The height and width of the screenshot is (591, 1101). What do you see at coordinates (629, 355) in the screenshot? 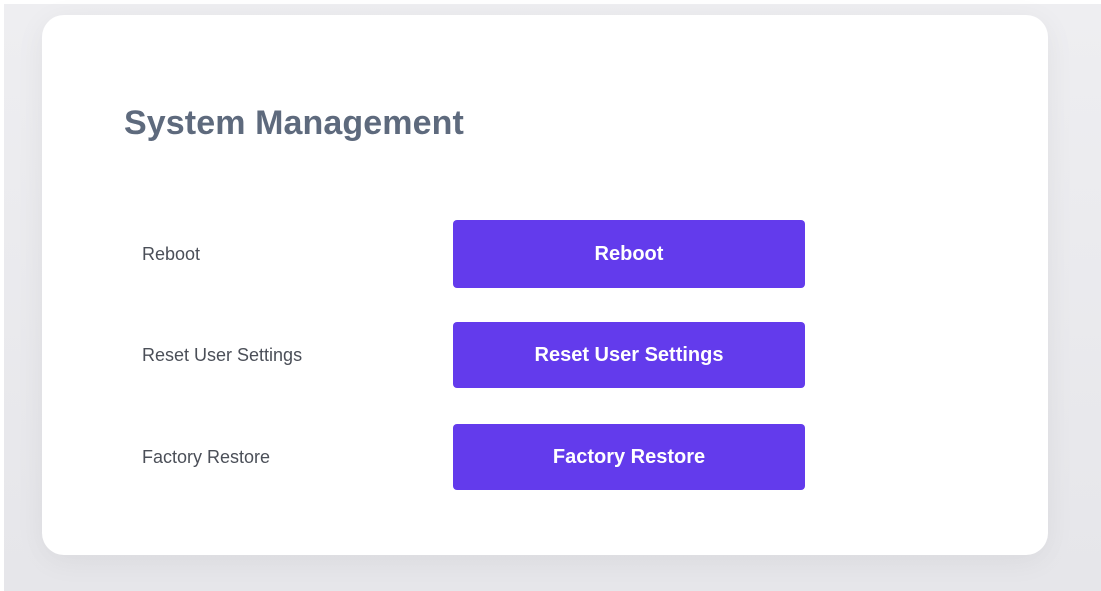
I see `reset-user-settings-button: Reset User Settings` at bounding box center [629, 355].